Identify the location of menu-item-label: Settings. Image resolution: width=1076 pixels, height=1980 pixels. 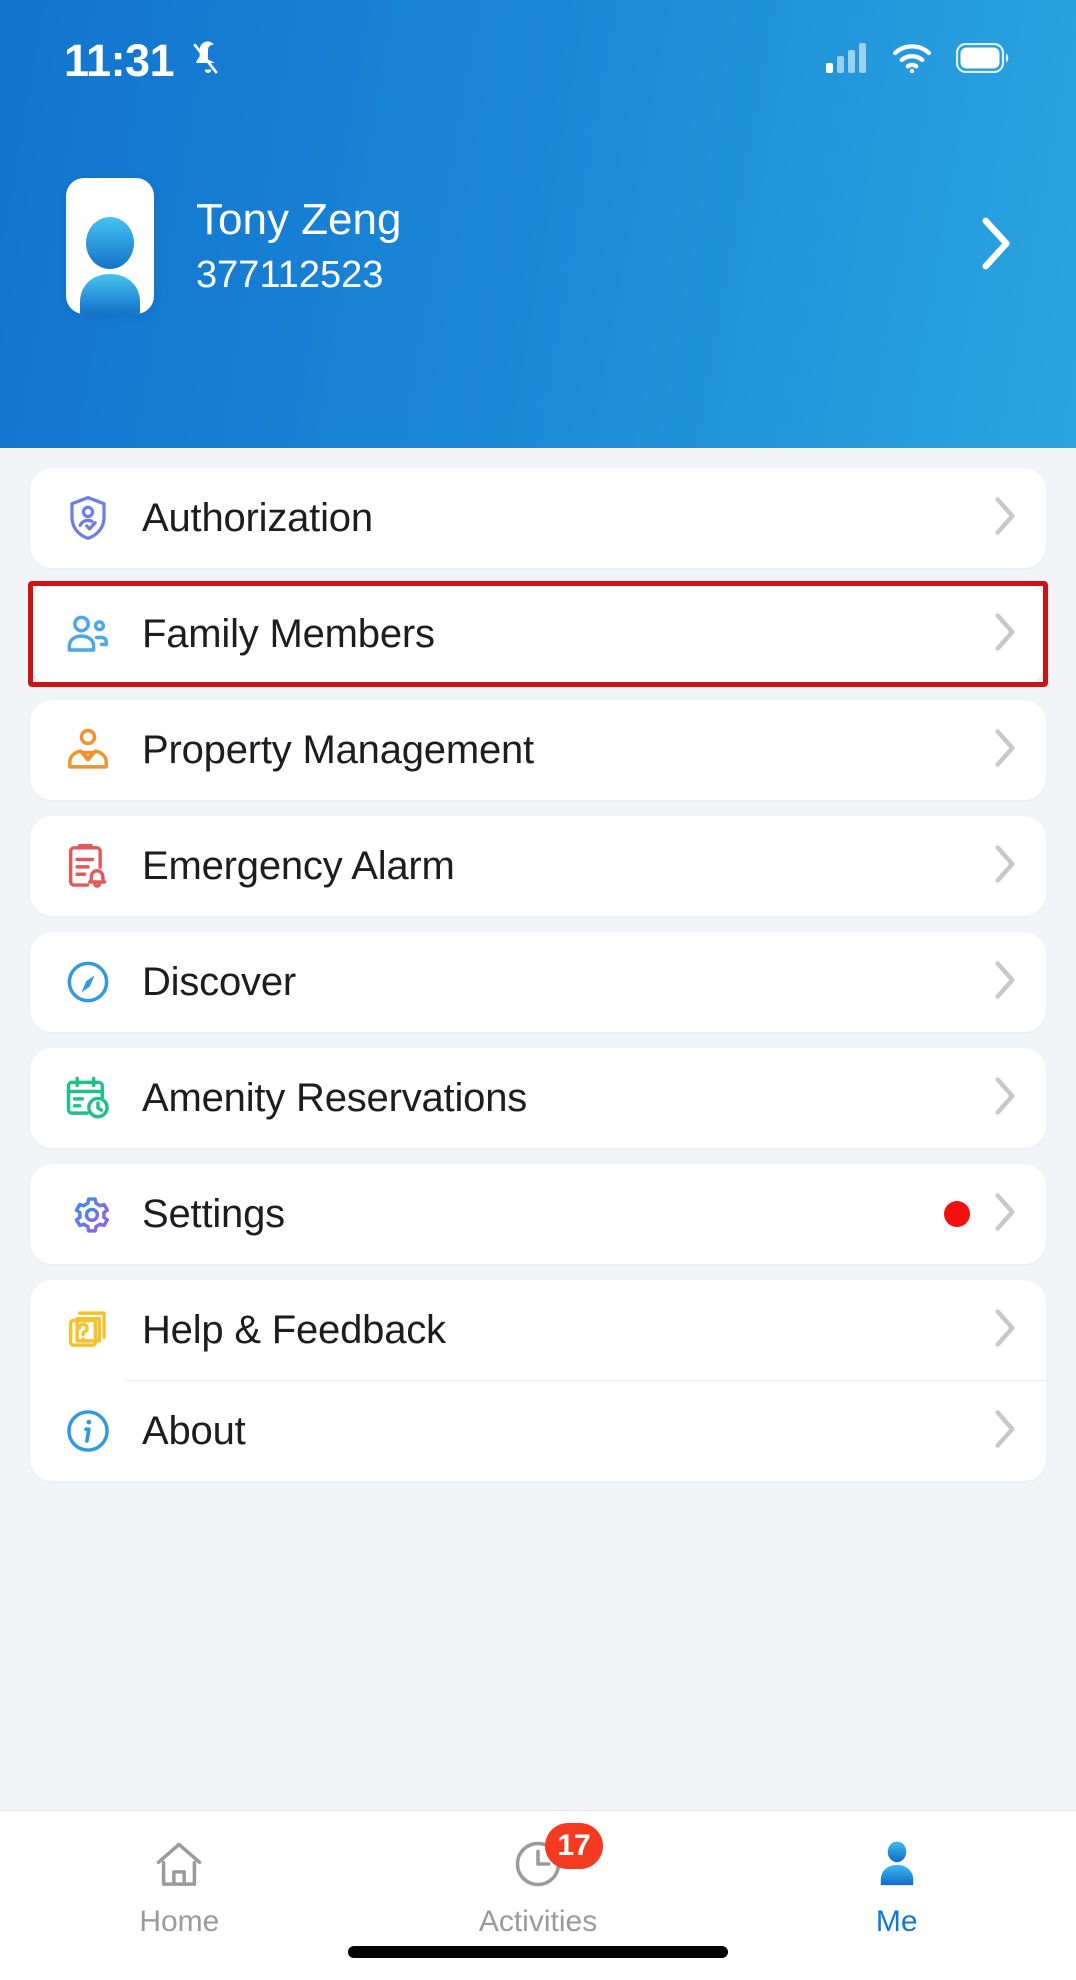
(213, 1213).